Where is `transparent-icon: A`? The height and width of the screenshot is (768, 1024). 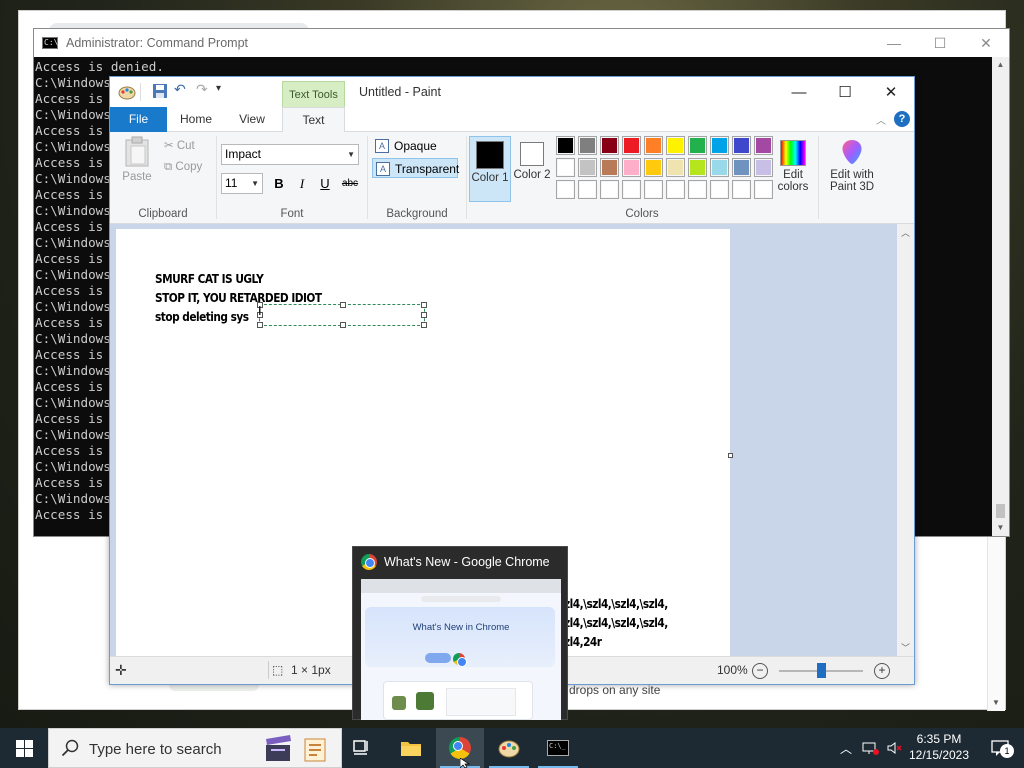
transparent-icon: A is located at coordinates (383, 169).